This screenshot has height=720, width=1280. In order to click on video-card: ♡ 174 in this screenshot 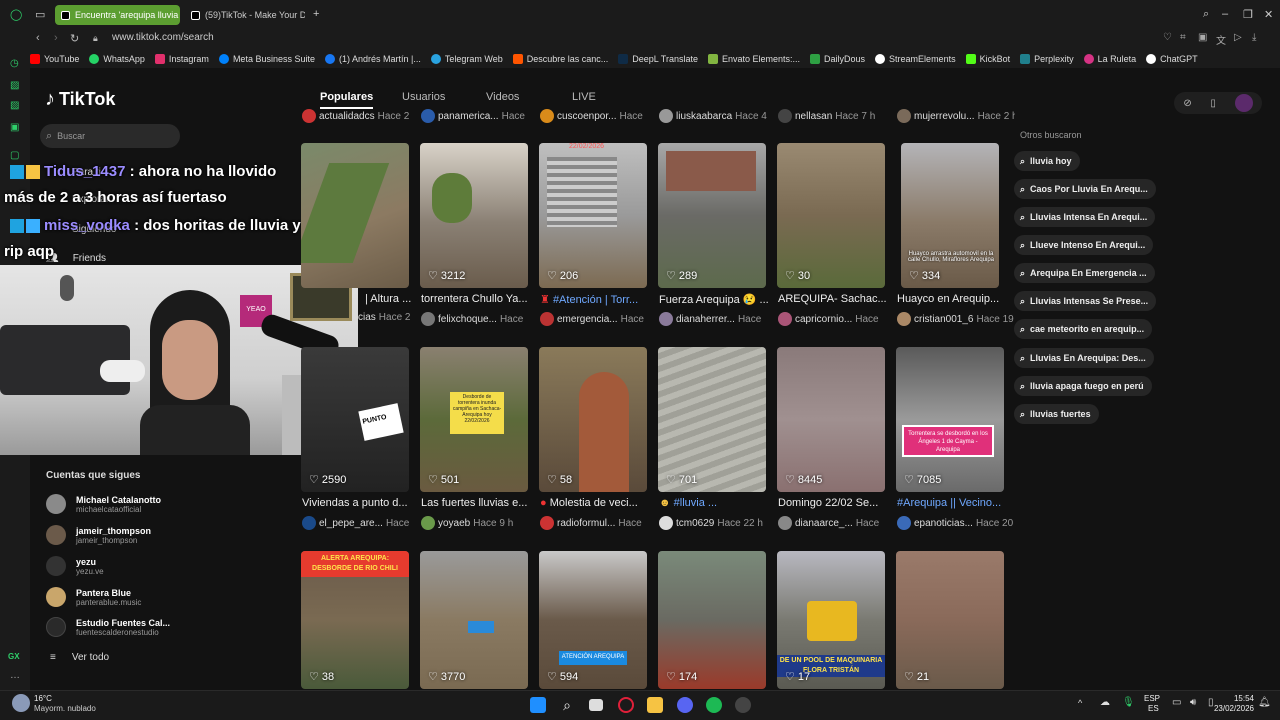, I will do `click(712, 620)`.